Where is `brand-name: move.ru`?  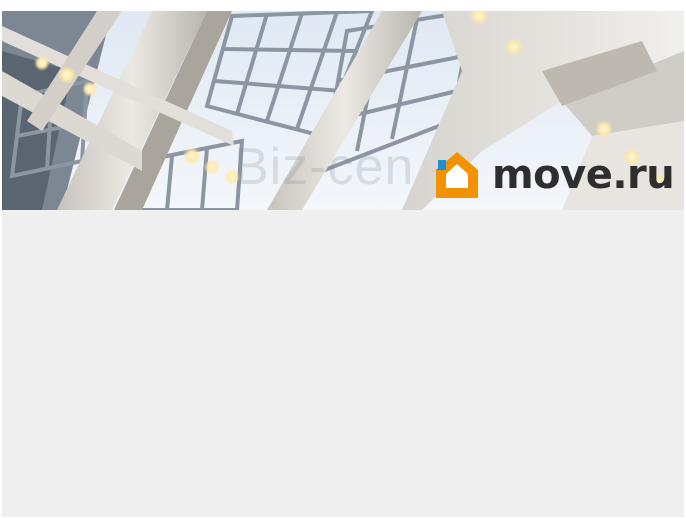
brand-name: move.ru is located at coordinates (583, 175).